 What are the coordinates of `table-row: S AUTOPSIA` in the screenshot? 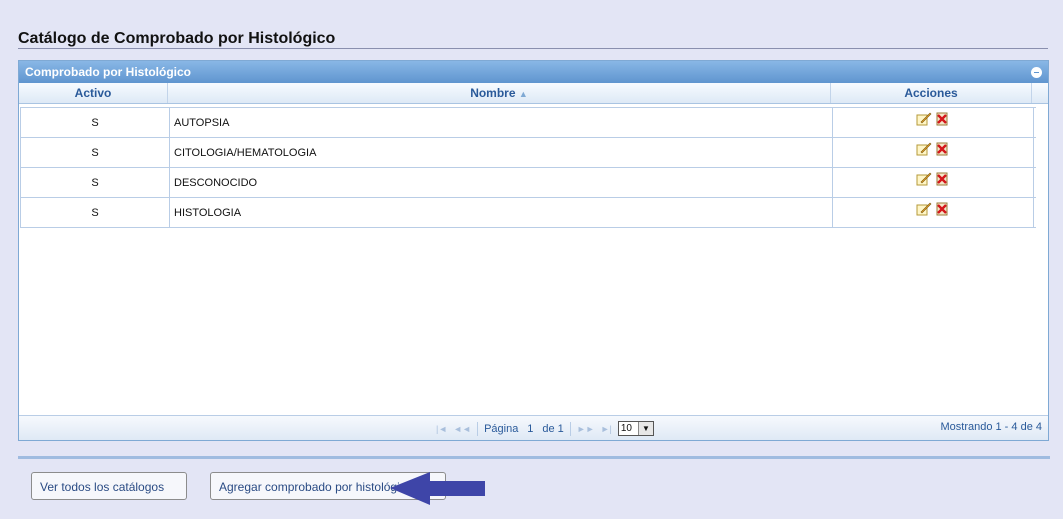 It's located at (528, 123).